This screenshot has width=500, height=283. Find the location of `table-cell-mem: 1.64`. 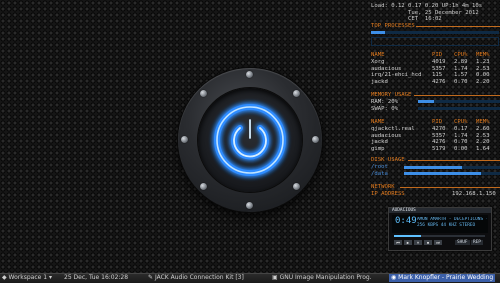

table-cell-mem: 1.64 is located at coordinates (483, 148).